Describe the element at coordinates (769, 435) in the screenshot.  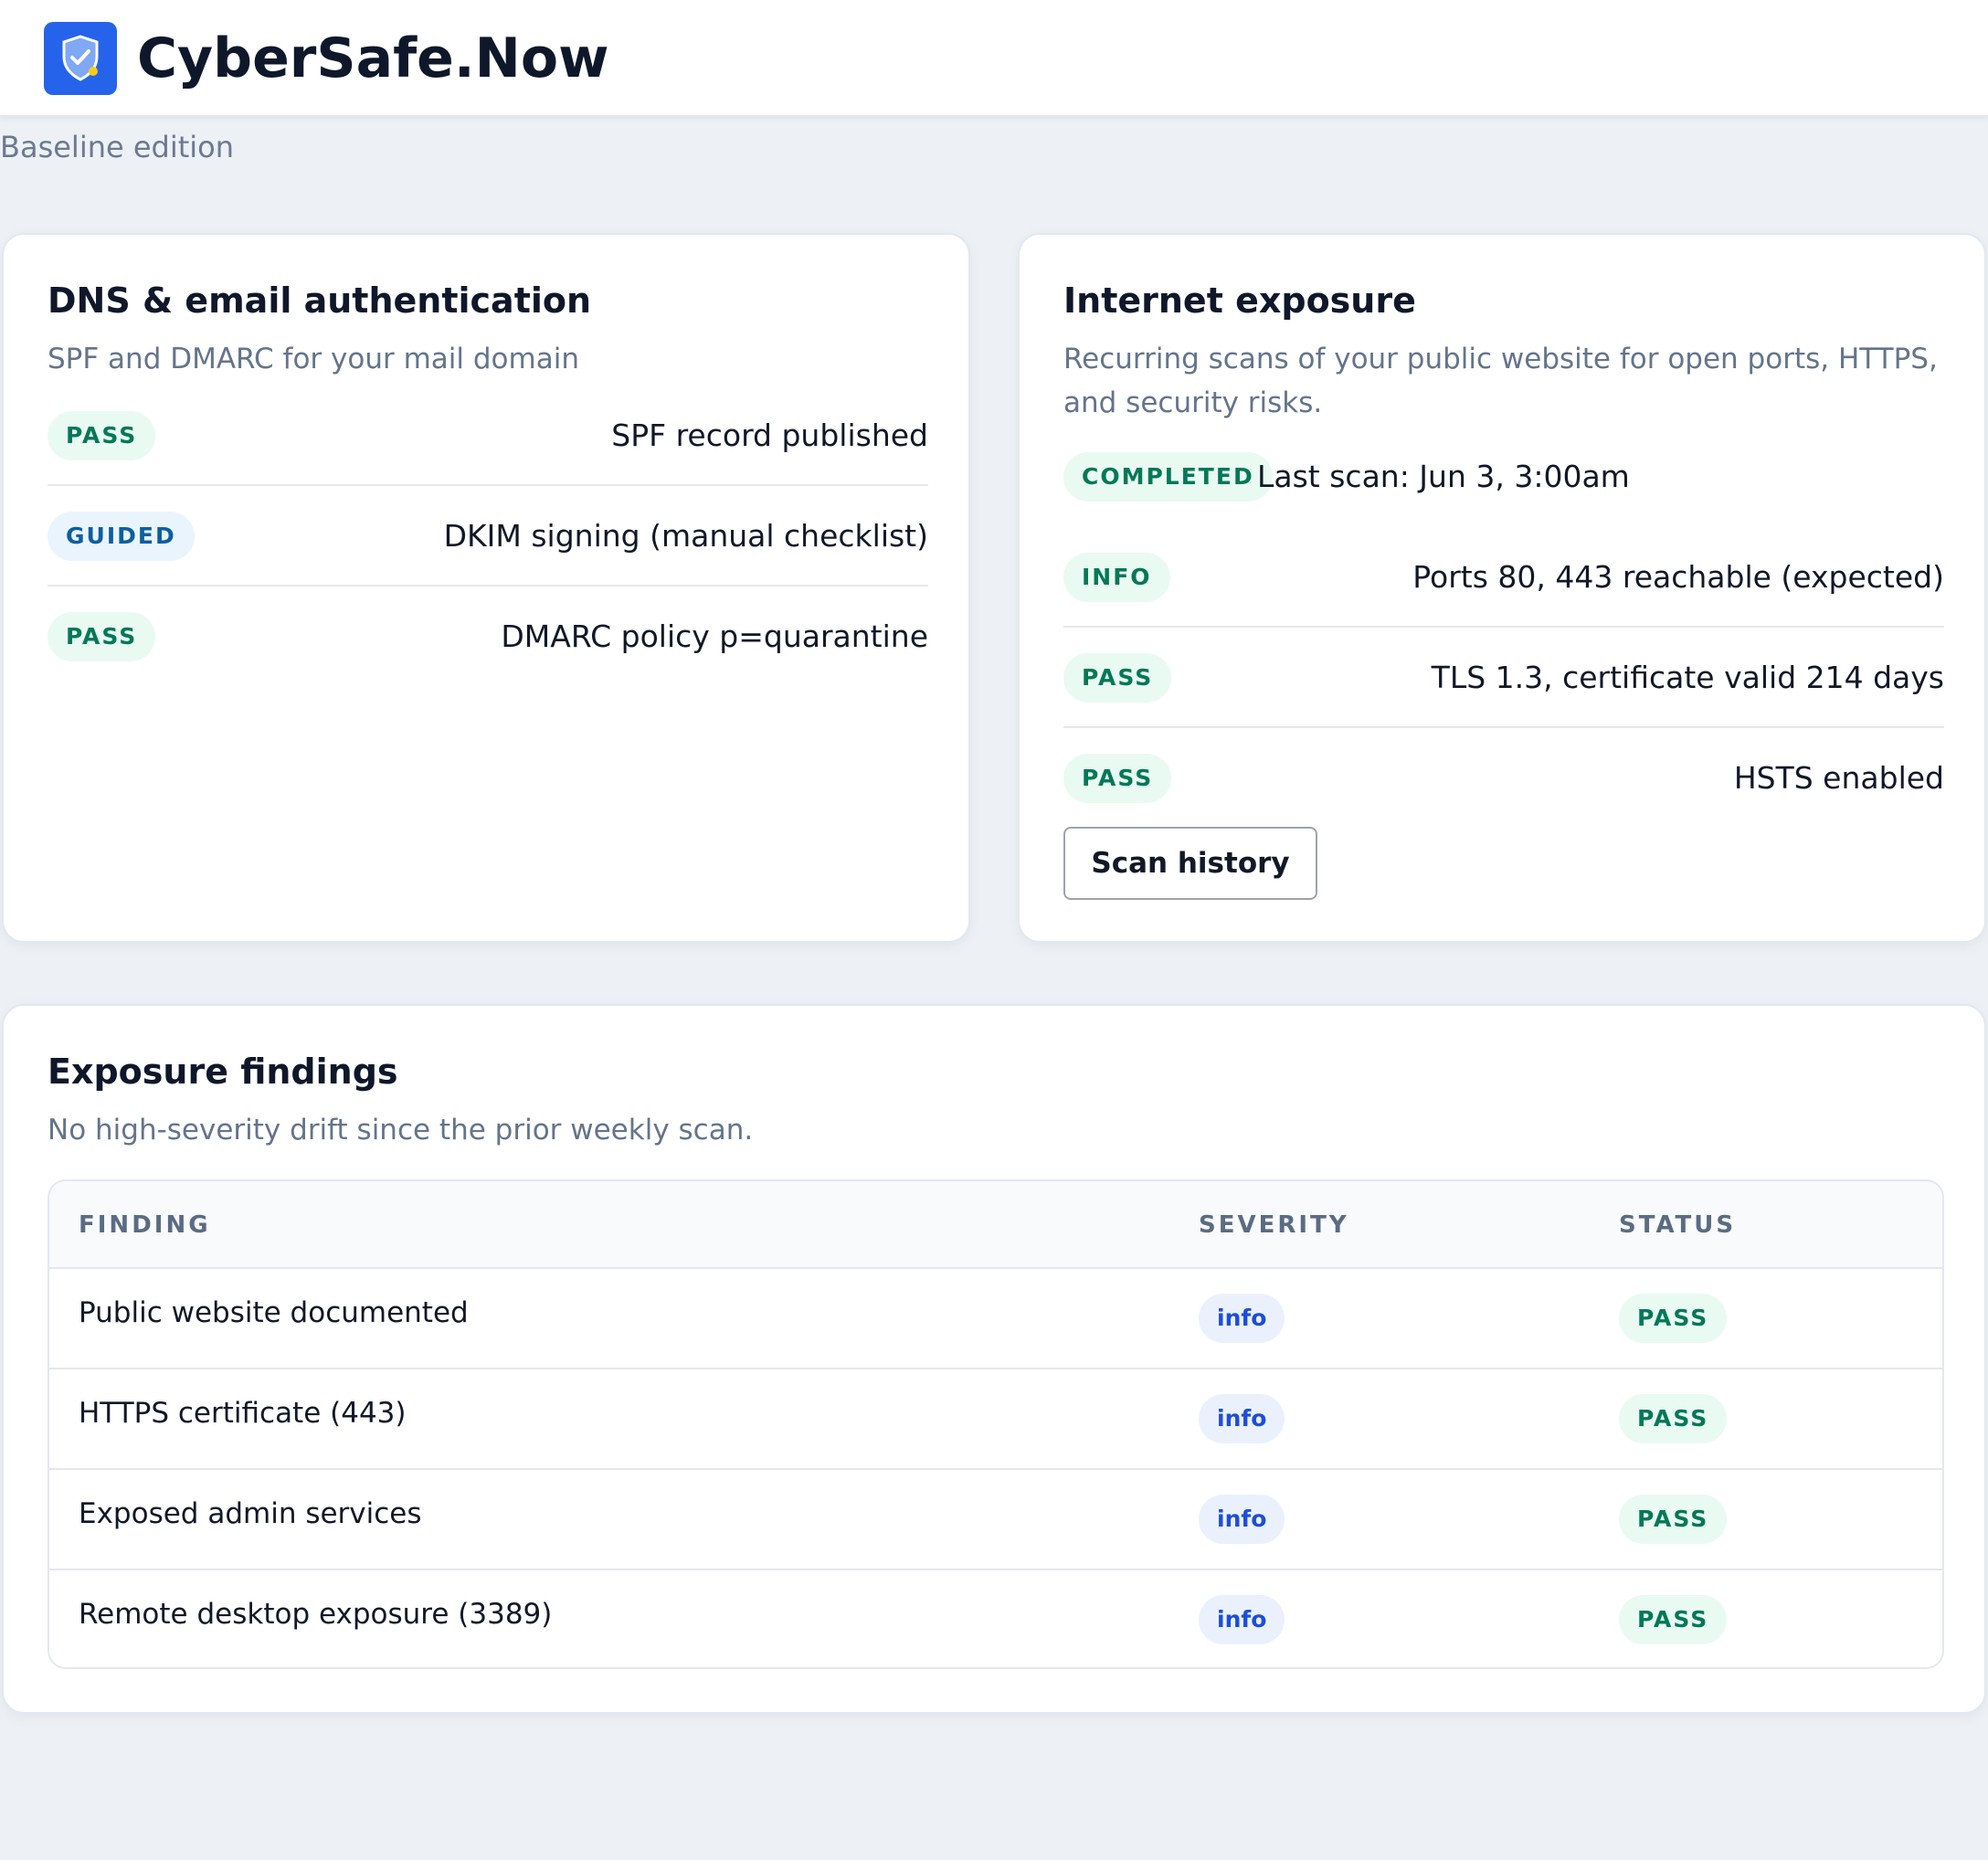
I see `check-text: SPF record published` at that location.